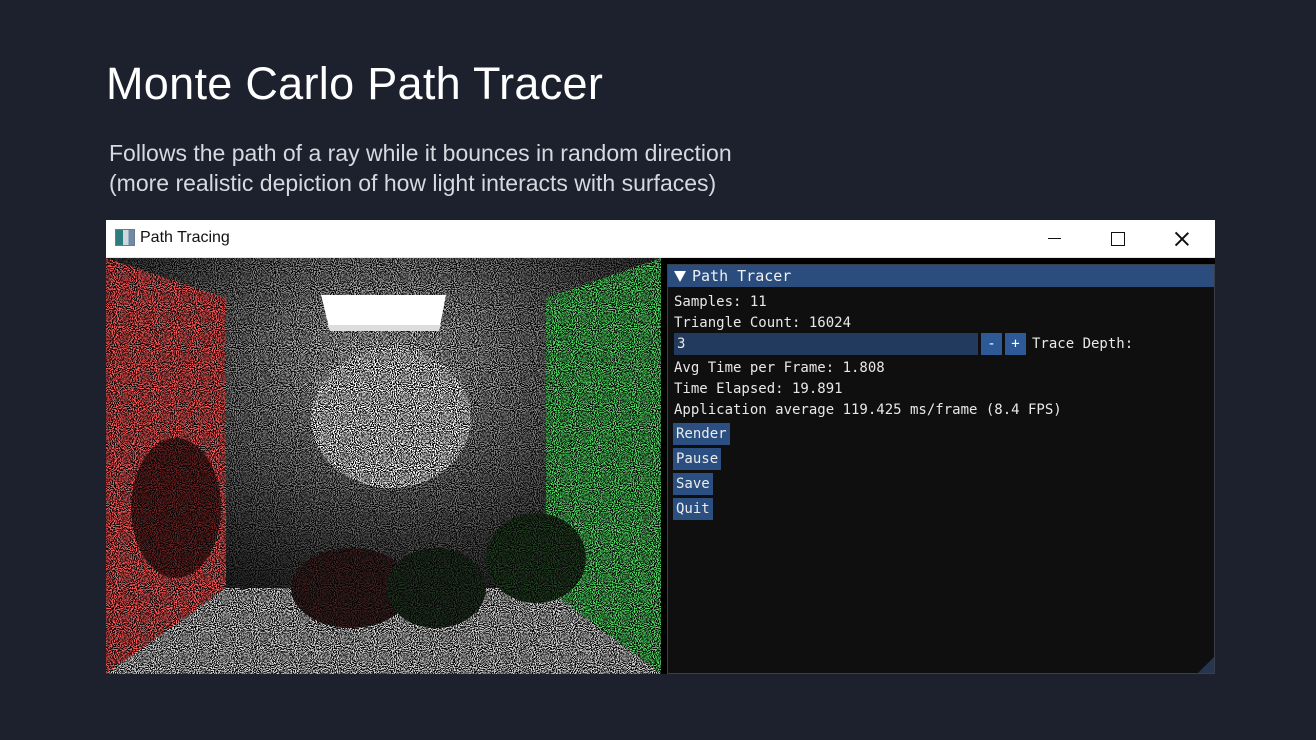 The width and height of the screenshot is (1316, 740). I want to click on save-button: Save, so click(693, 484).